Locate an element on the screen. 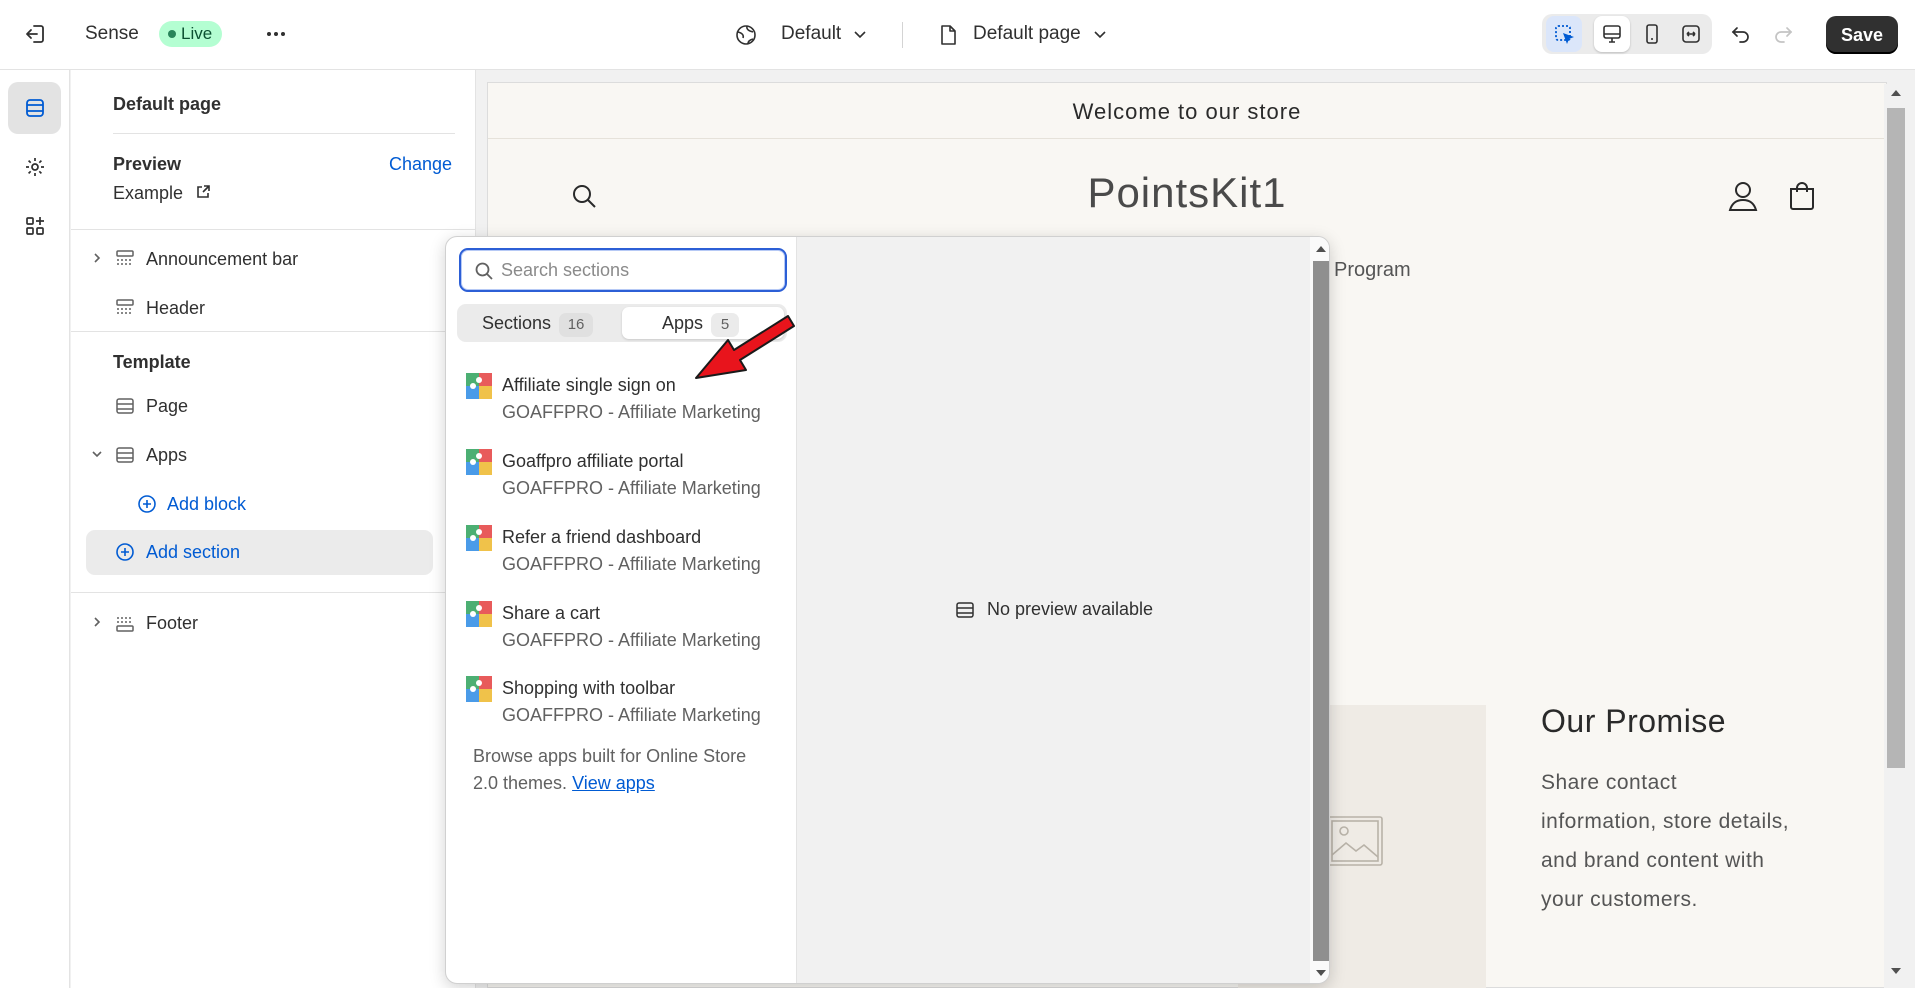 The height and width of the screenshot is (988, 1915). app-title: Refer a friend dashboard is located at coordinates (602, 537).